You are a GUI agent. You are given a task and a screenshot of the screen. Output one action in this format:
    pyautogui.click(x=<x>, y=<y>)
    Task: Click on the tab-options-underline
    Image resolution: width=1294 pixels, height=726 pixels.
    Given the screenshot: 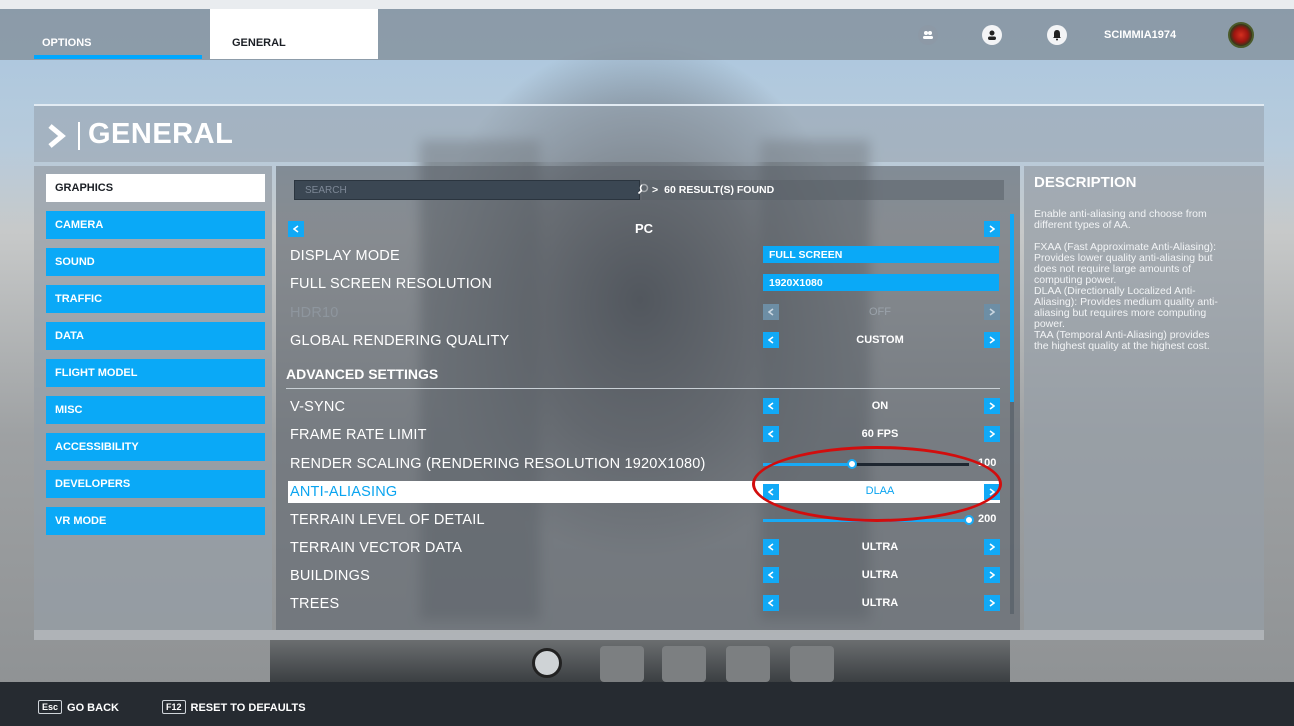 What is the action you would take?
    pyautogui.click(x=118, y=57)
    